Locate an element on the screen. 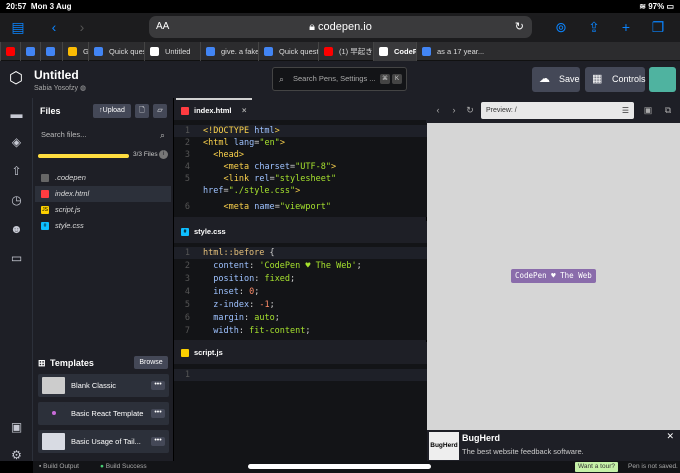  browser-tab: Untitled is located at coordinates (172, 51).